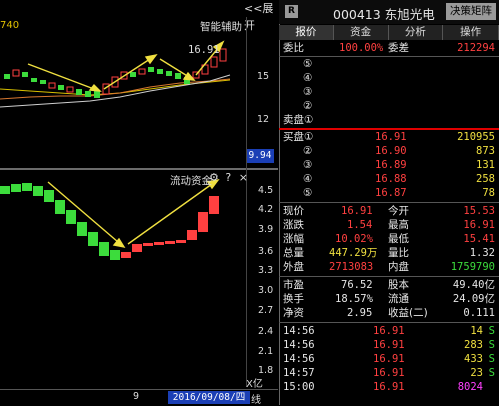 This screenshot has height=406, width=499. Describe the element at coordinates (266, 229) in the screenshot. I see `flow-axis-tick: 3.9` at that location.